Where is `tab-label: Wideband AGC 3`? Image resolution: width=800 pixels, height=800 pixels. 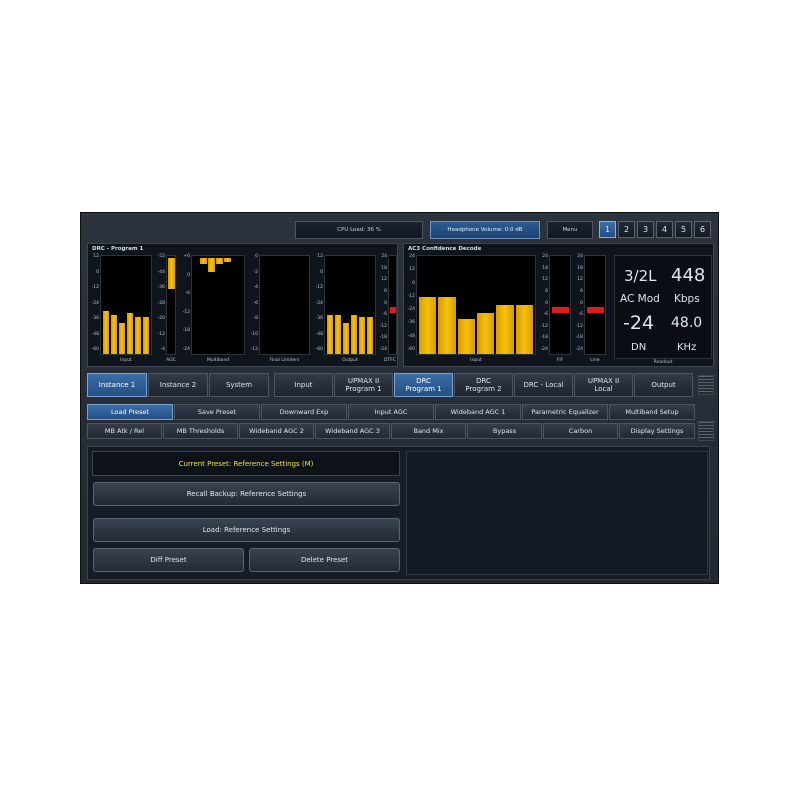
tab-label: Wideband AGC 3 is located at coordinates (352, 431).